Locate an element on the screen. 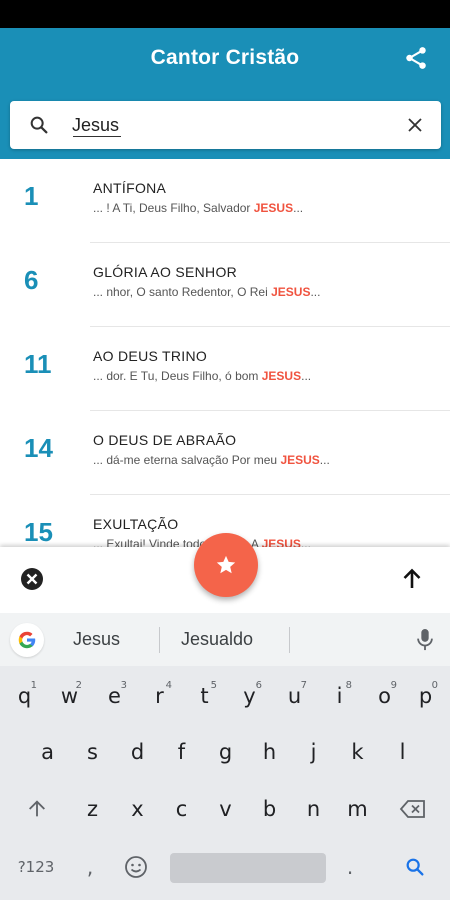 The image size is (450, 900). snippet-text: ... dá-me eterna salvação Por meu is located at coordinates (187, 460).